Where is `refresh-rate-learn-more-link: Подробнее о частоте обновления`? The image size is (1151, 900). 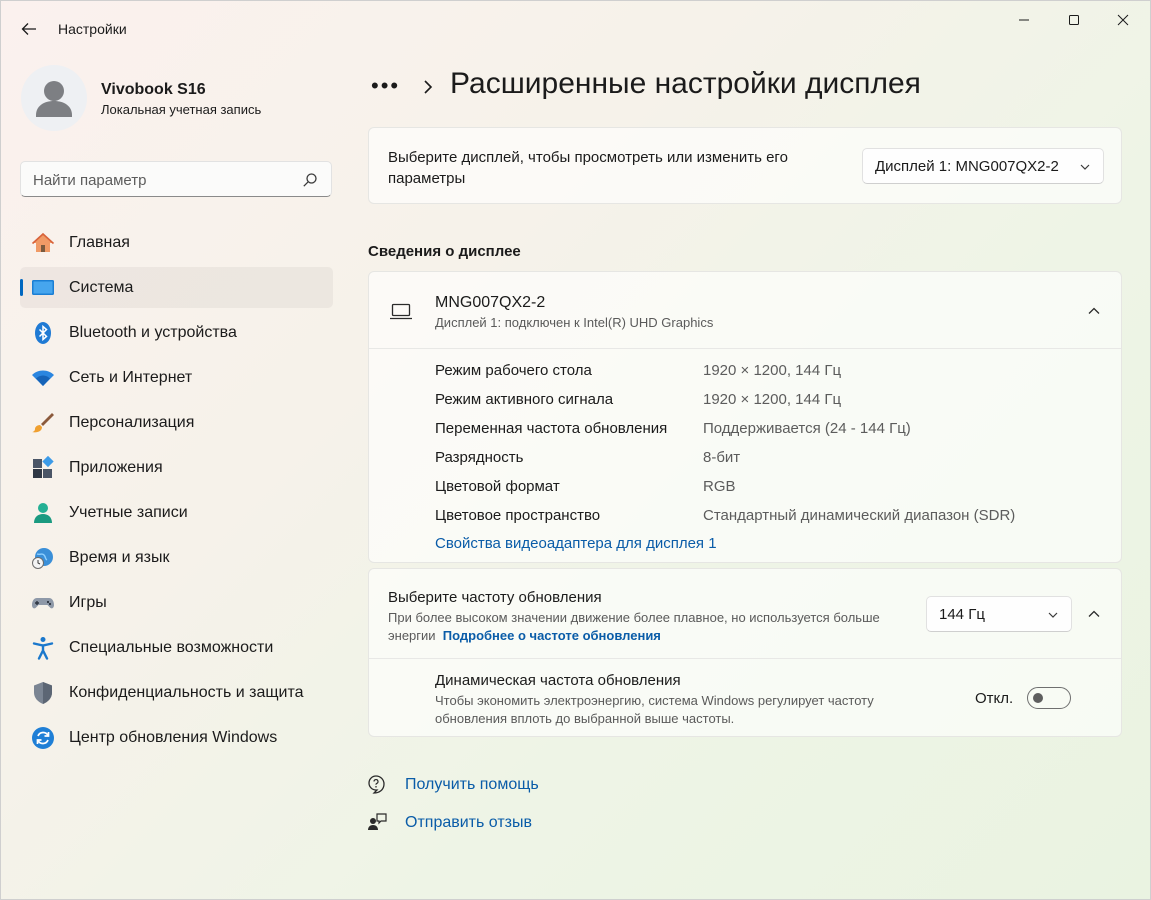 refresh-rate-learn-more-link: Подробнее о частоте обновления is located at coordinates (552, 635).